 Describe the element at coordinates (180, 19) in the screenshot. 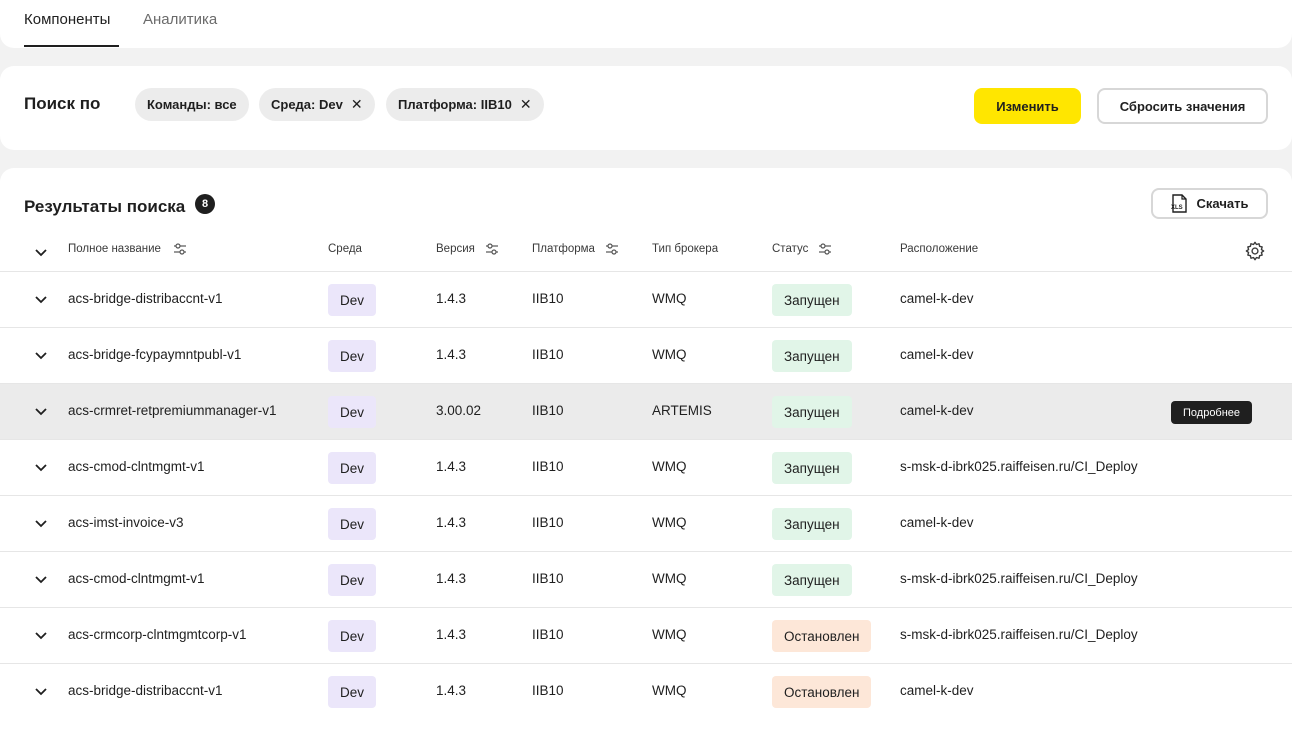

I see `tab-analytics: Аналитика` at that location.